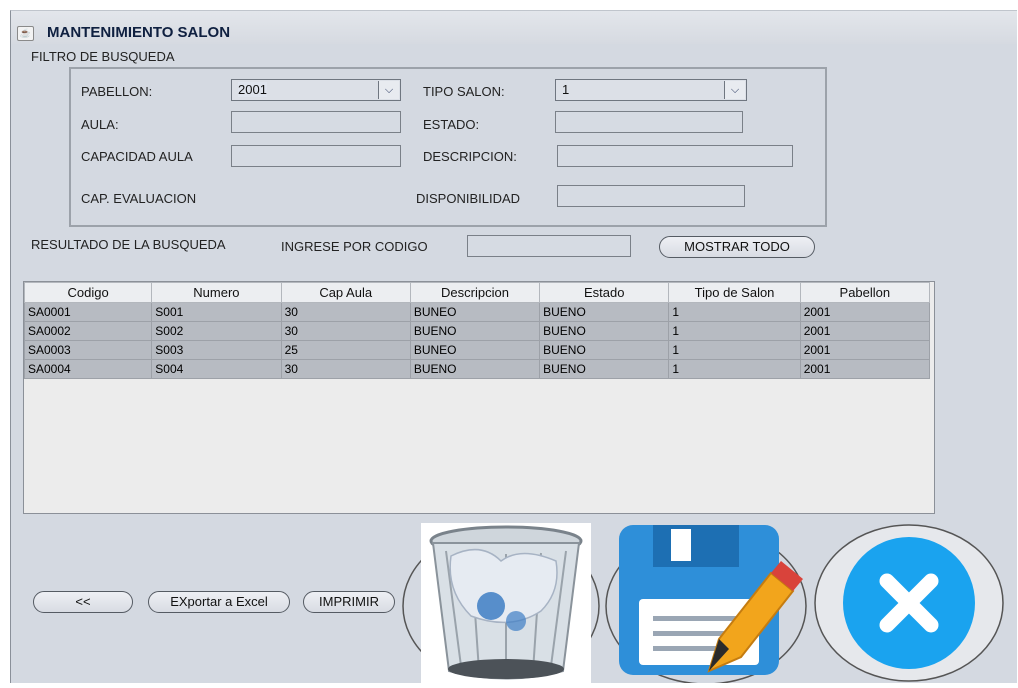  Describe the element at coordinates (88, 292) in the screenshot. I see `column-header: Codigo` at that location.